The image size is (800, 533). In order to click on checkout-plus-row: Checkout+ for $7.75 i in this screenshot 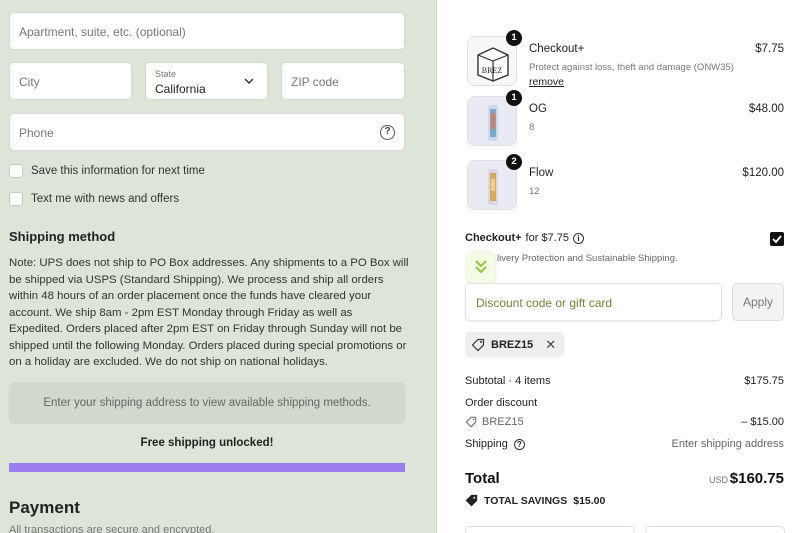, I will do `click(524, 238)`.